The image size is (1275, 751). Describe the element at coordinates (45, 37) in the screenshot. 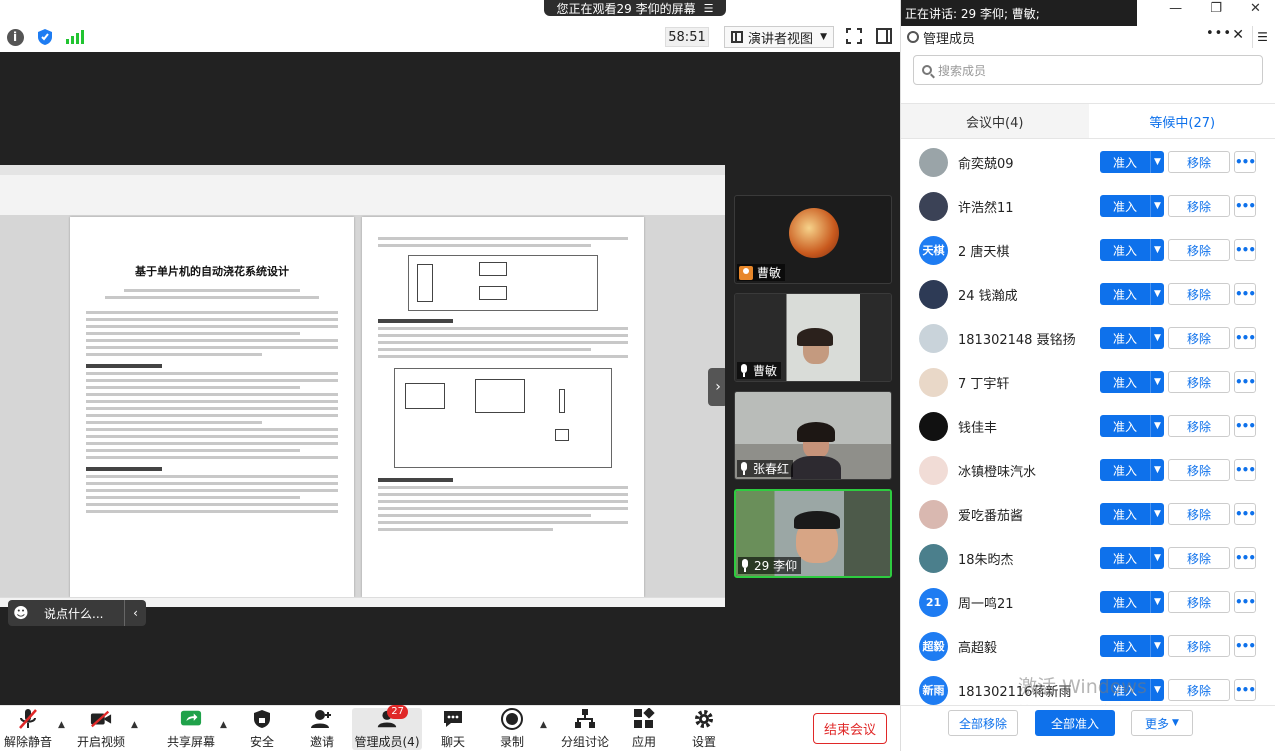

I see `shield-icon` at that location.